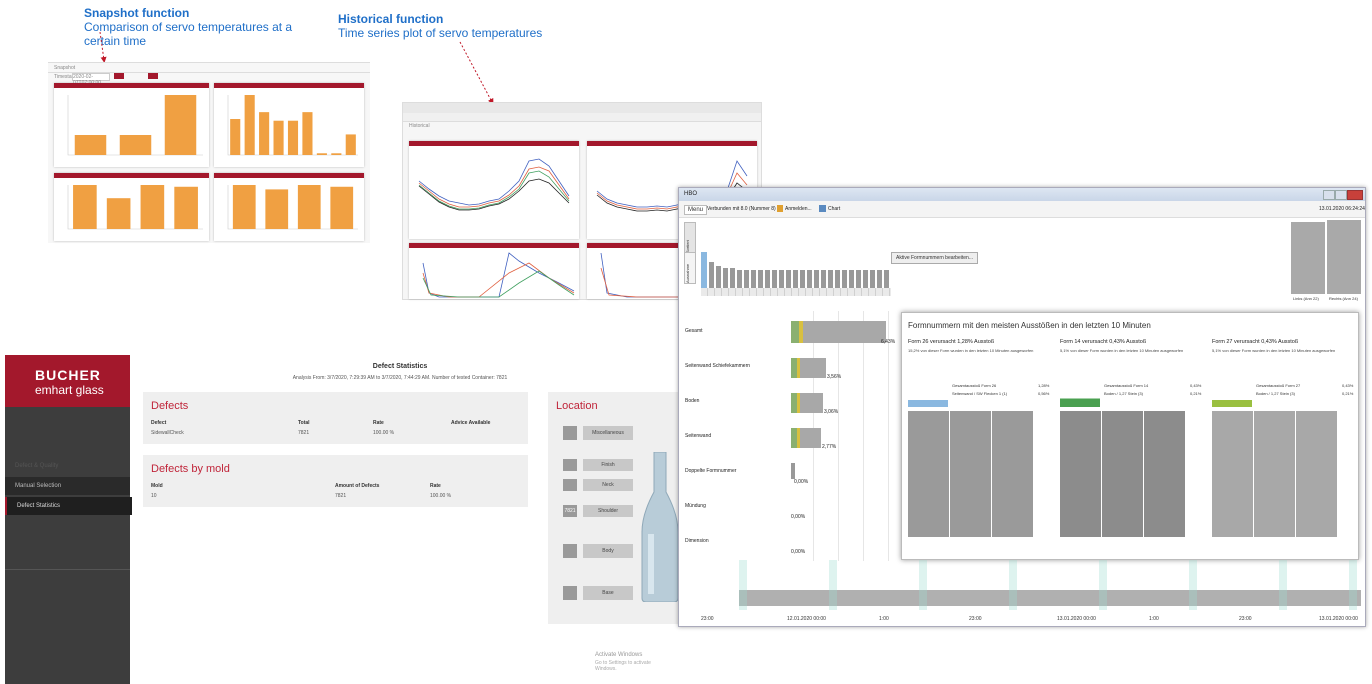 The image size is (1372, 684). Describe the element at coordinates (378, 423) in the screenshot. I see `col-rate: Rate` at that location.